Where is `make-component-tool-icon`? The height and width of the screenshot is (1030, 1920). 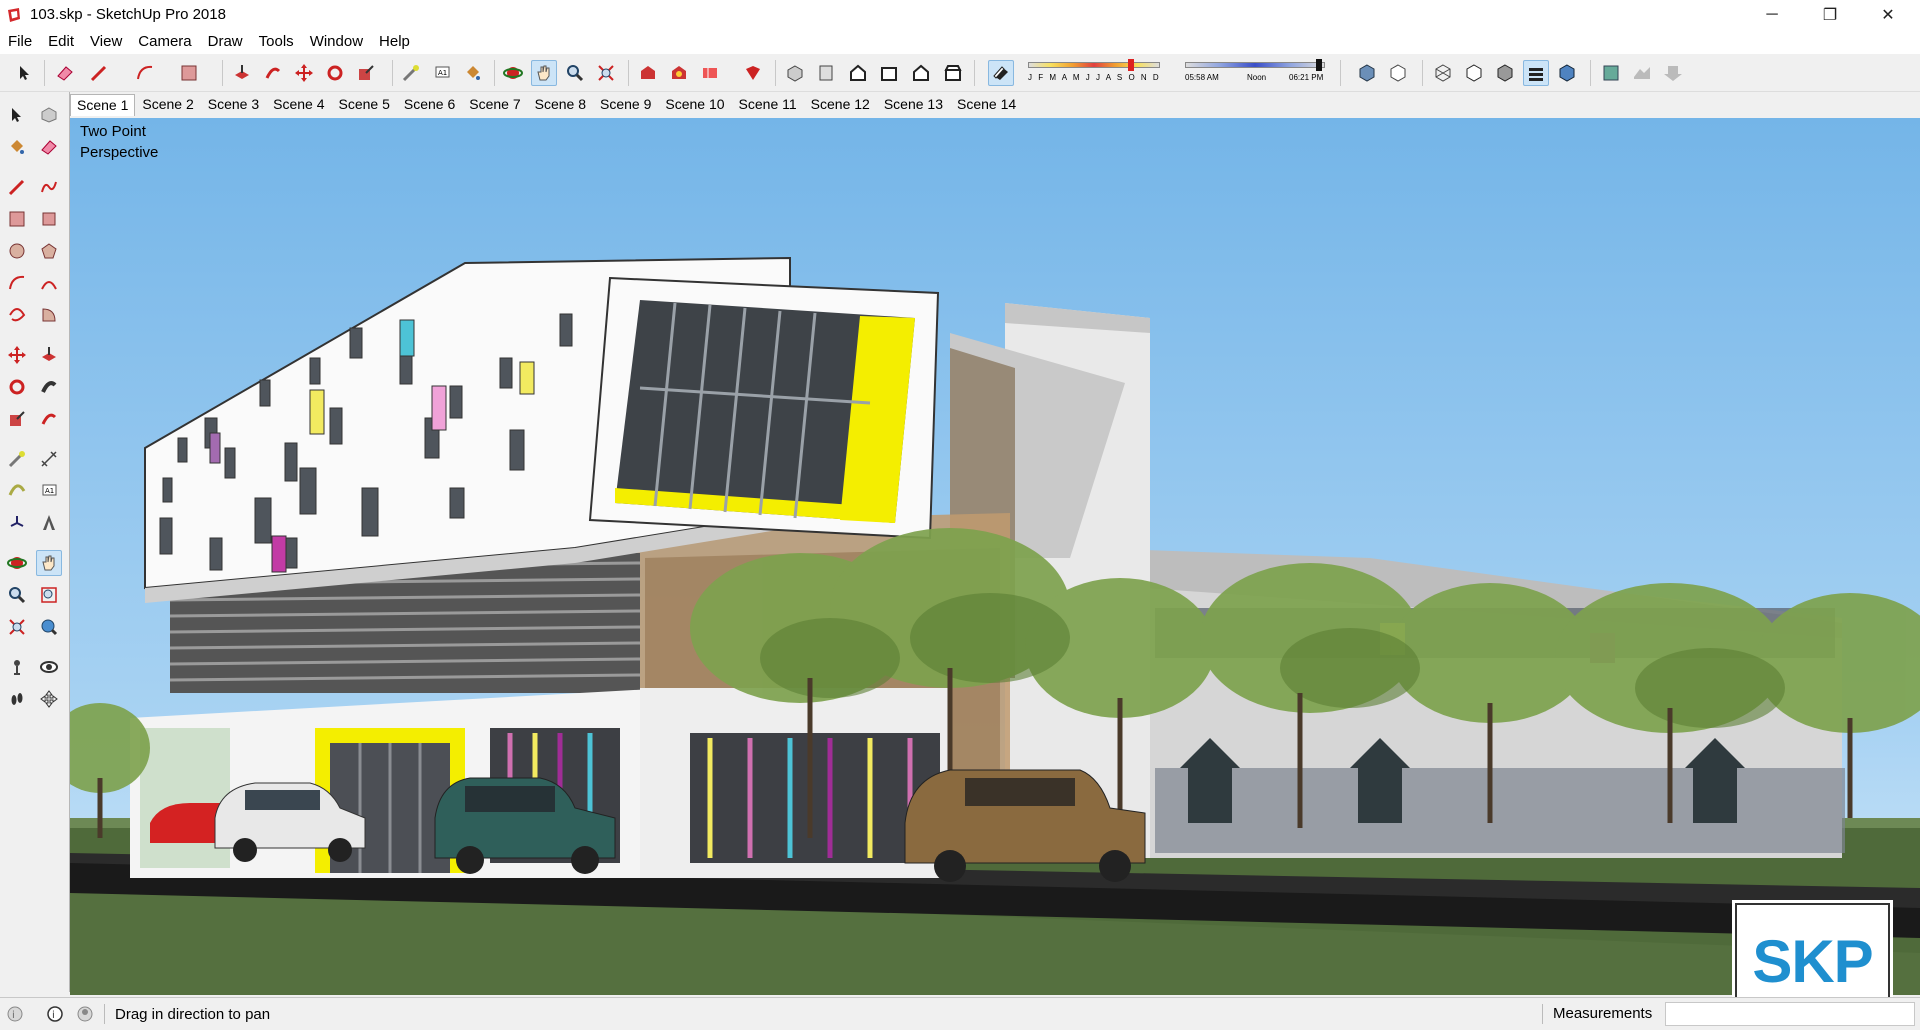 make-component-tool-icon is located at coordinates (49, 115).